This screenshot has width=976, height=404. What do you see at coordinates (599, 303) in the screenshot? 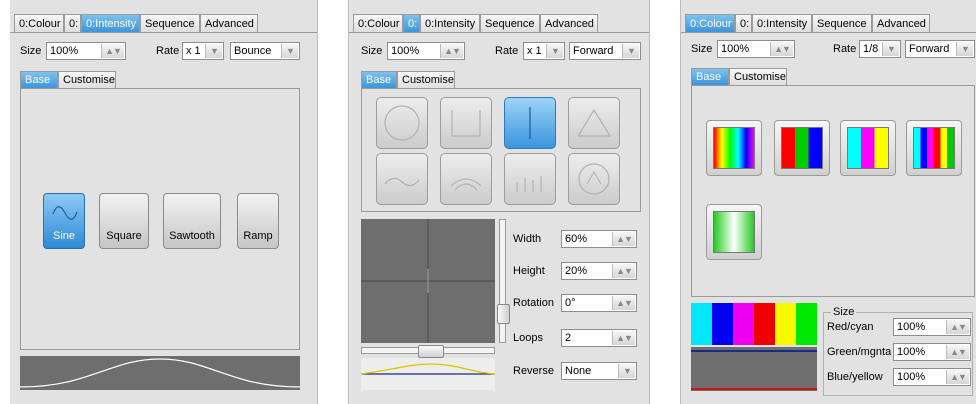
I see `rotation-spinner: 0° ▲▼` at bounding box center [599, 303].